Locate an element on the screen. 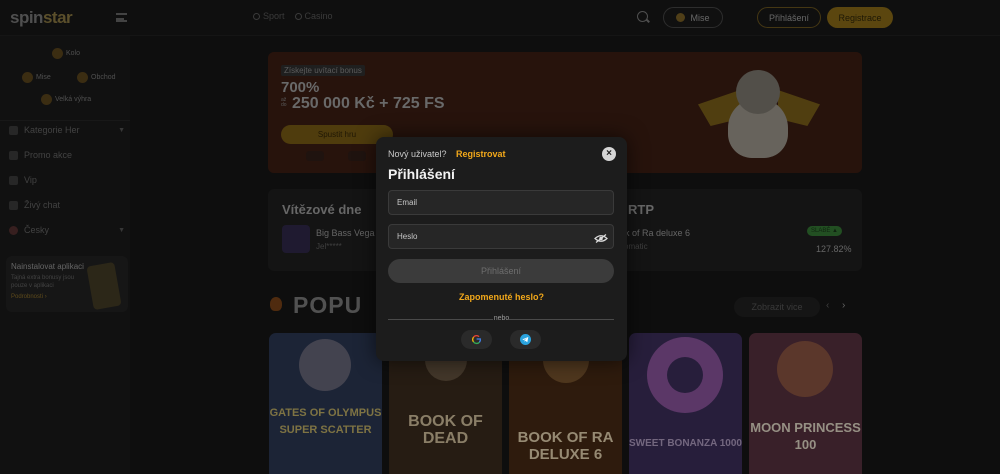  register-link: Registrovat is located at coordinates (481, 154).